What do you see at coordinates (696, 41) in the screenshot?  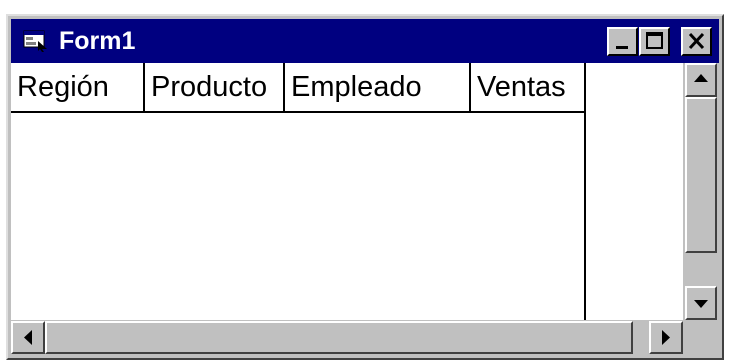 I see `close-button` at bounding box center [696, 41].